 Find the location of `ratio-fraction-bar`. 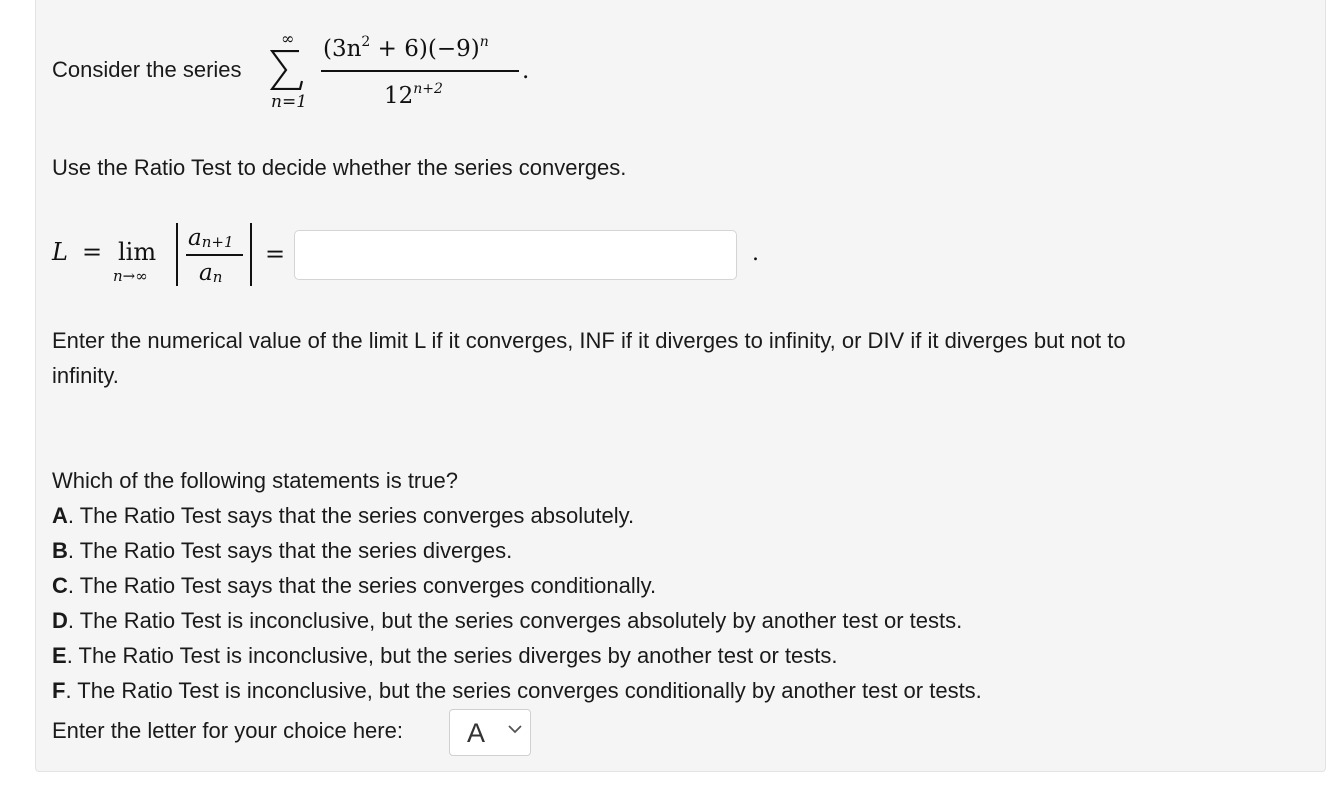

ratio-fraction-bar is located at coordinates (214, 255).